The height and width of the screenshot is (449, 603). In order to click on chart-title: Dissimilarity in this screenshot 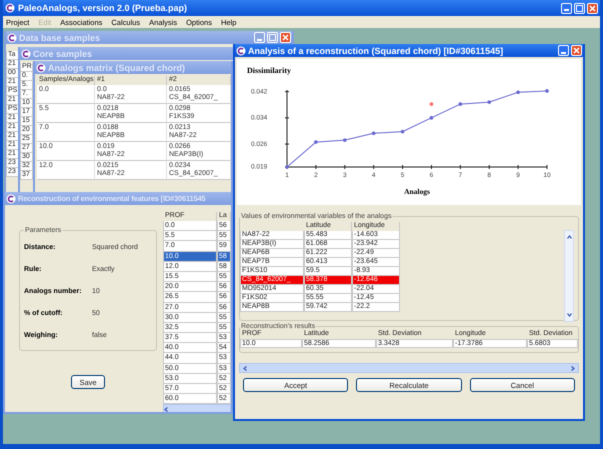, I will do `click(269, 70)`.